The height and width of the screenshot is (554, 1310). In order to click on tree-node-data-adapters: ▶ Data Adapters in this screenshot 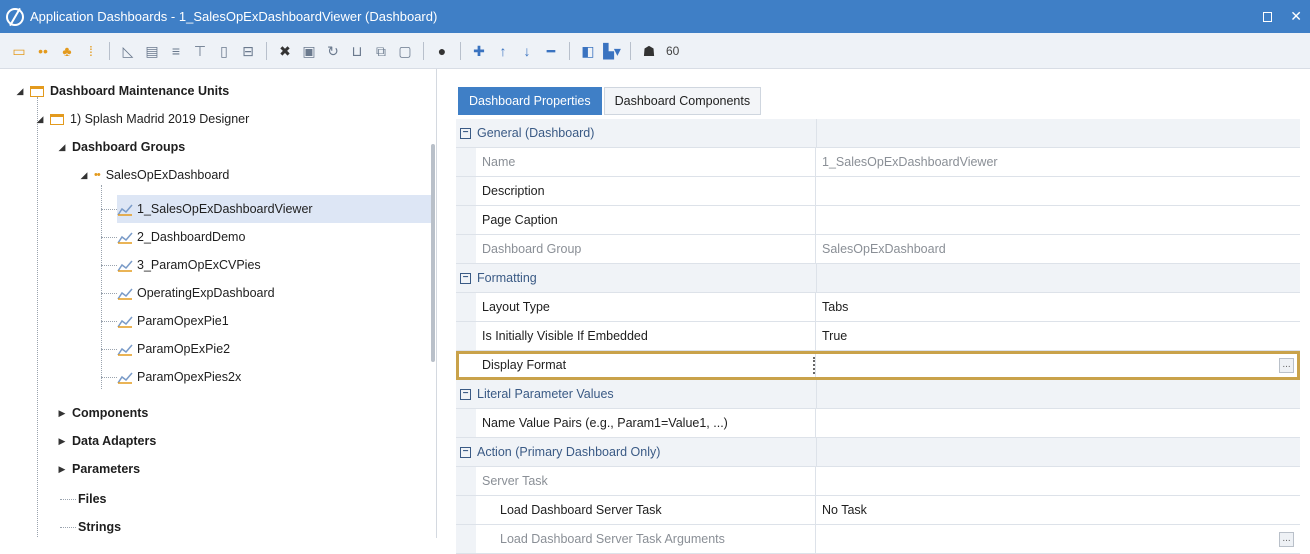, I will do `click(106, 441)`.